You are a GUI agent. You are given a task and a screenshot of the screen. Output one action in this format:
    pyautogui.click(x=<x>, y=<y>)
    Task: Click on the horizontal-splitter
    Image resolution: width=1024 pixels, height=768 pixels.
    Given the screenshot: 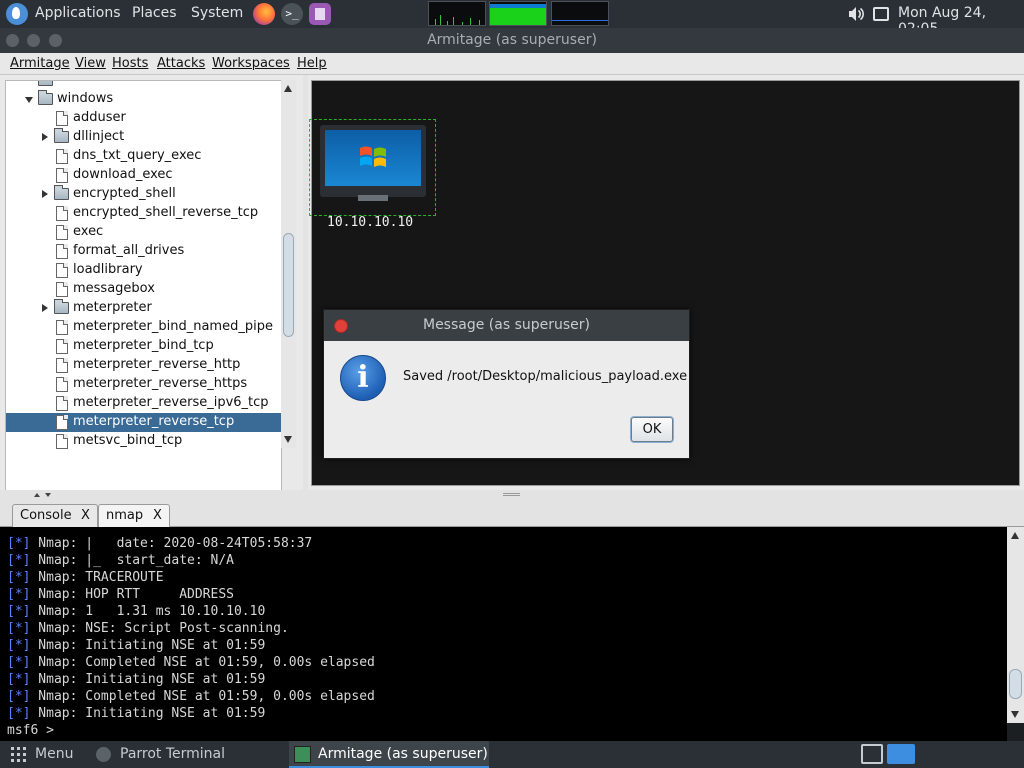 What is the action you would take?
    pyautogui.click(x=512, y=495)
    